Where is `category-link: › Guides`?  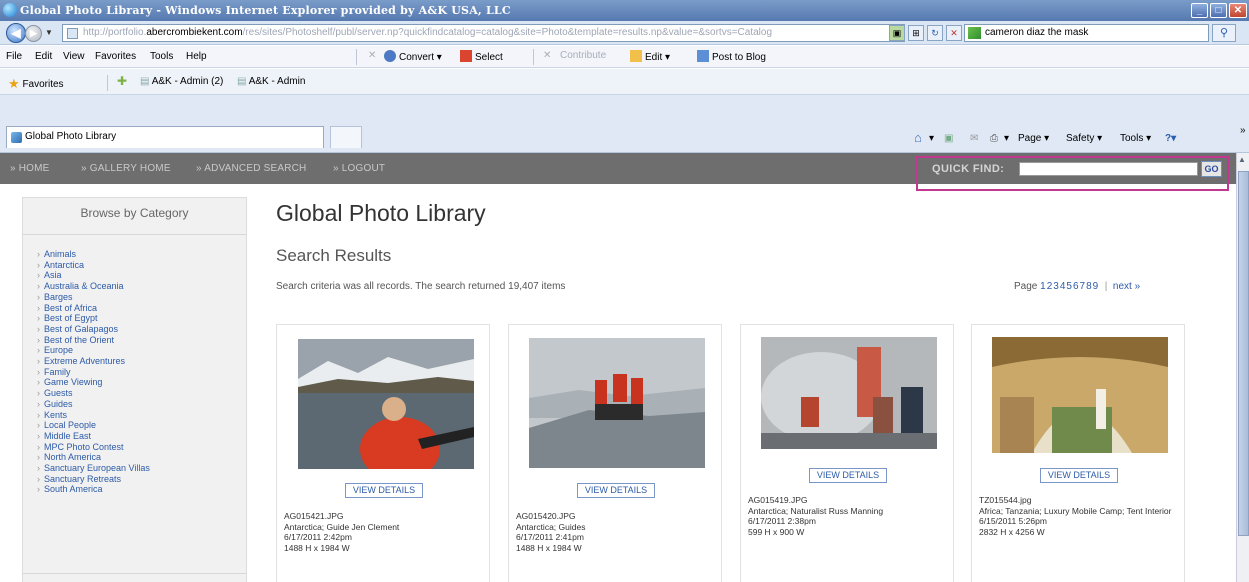 category-link: › Guides is located at coordinates (93, 404).